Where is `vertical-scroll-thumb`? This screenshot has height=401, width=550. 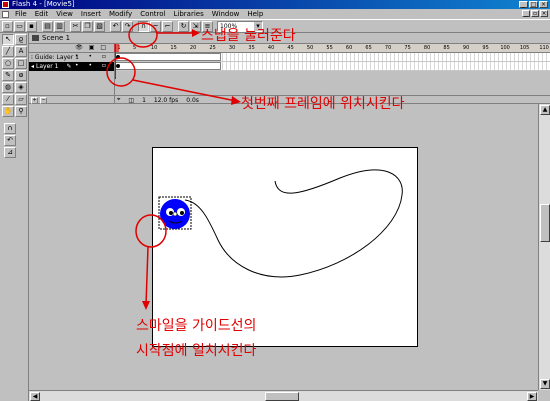 vertical-scroll-thumb is located at coordinates (545, 223).